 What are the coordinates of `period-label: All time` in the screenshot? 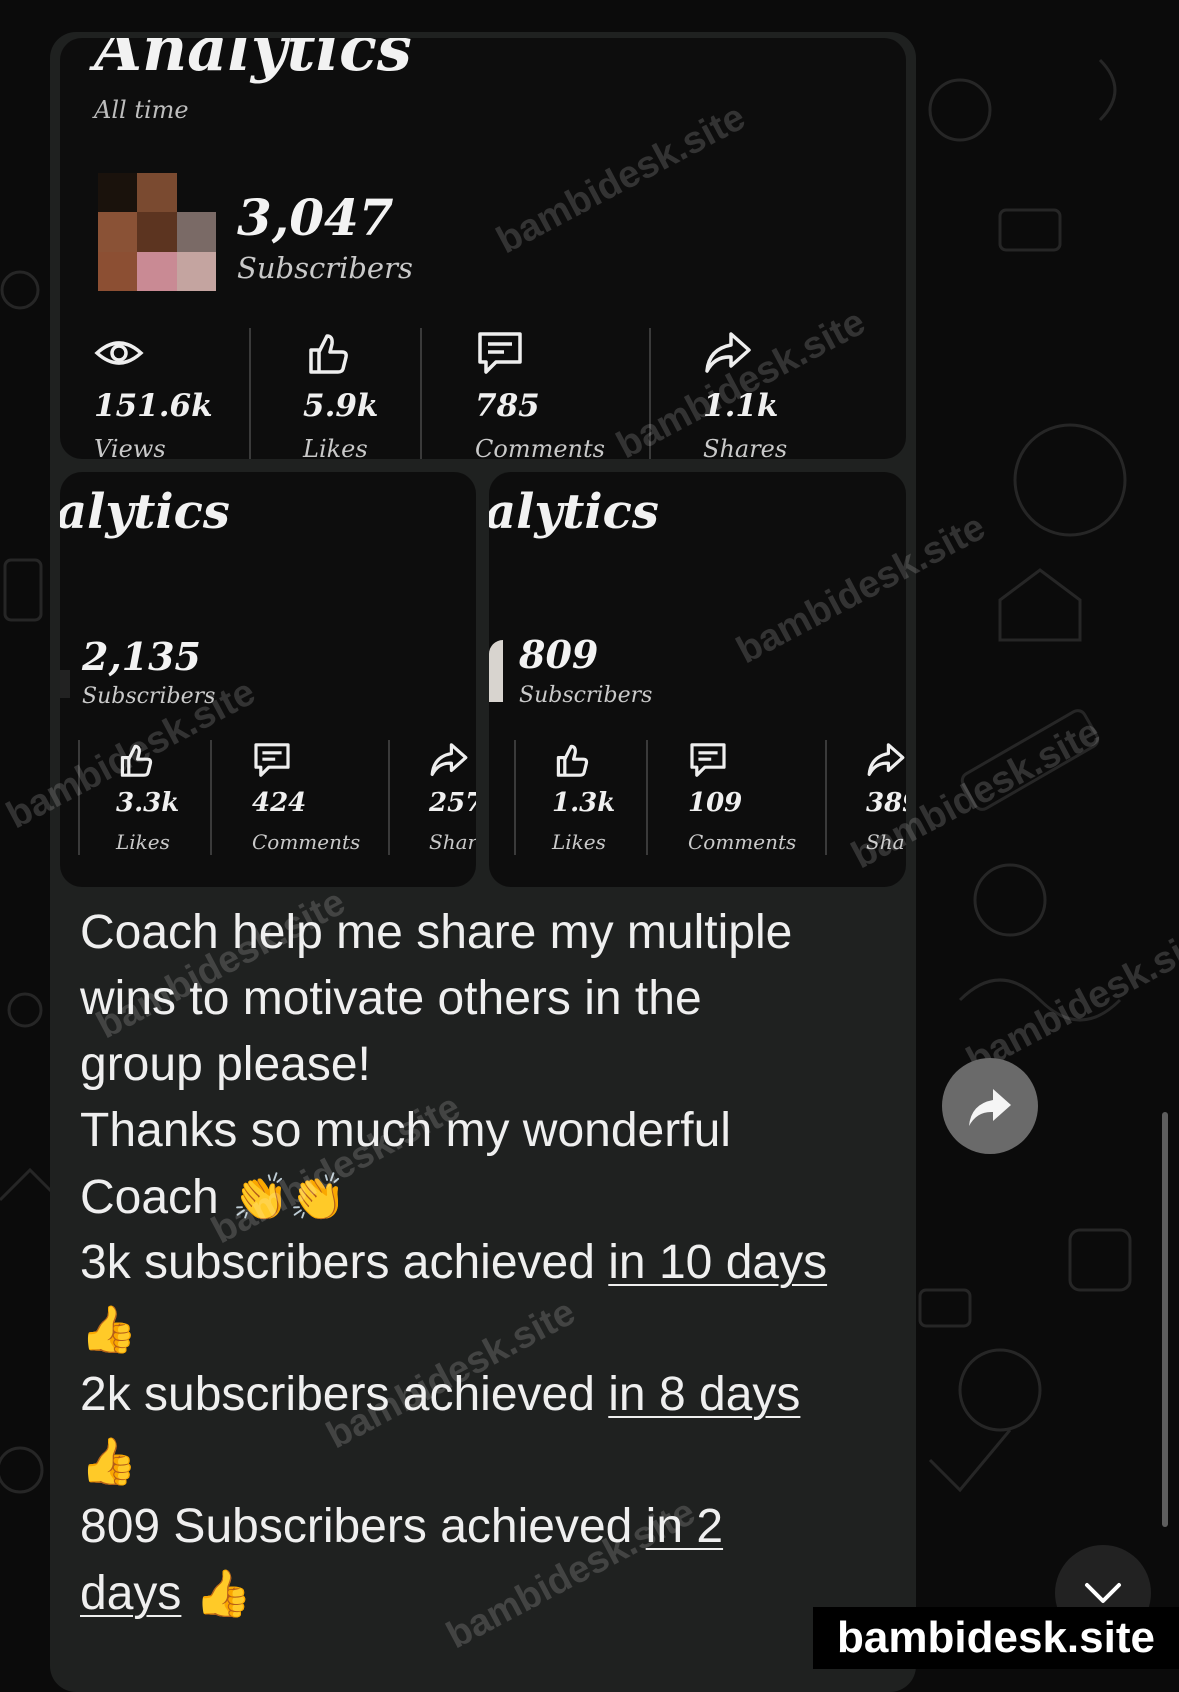 It's located at (141, 110).